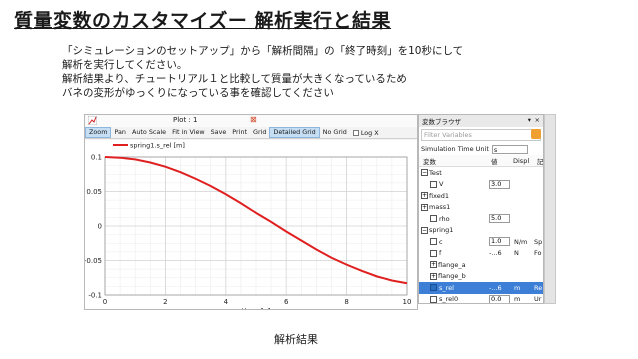 This screenshot has height=359, width=638. Describe the element at coordinates (185, 120) in the screenshot. I see `plot-tab-label: Plot : 1` at that location.